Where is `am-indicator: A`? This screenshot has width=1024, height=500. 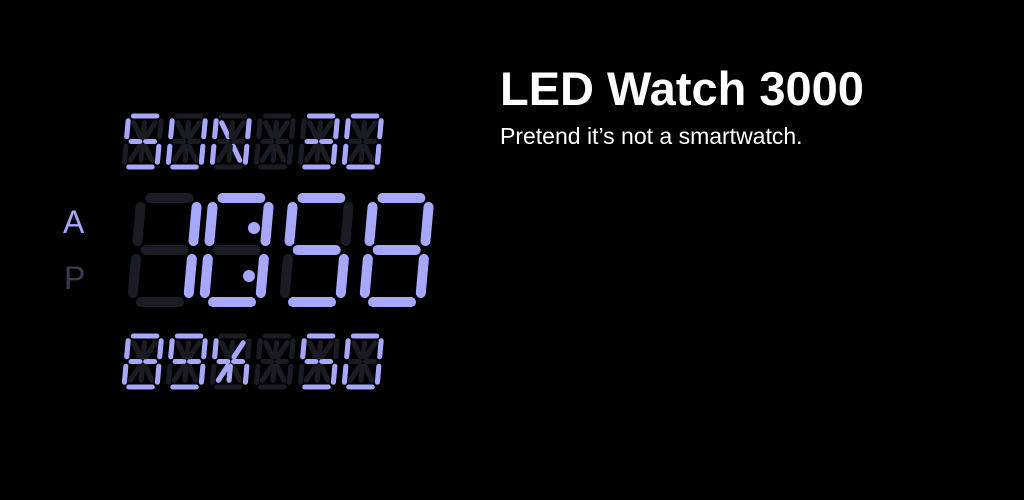
am-indicator: A is located at coordinates (74, 222).